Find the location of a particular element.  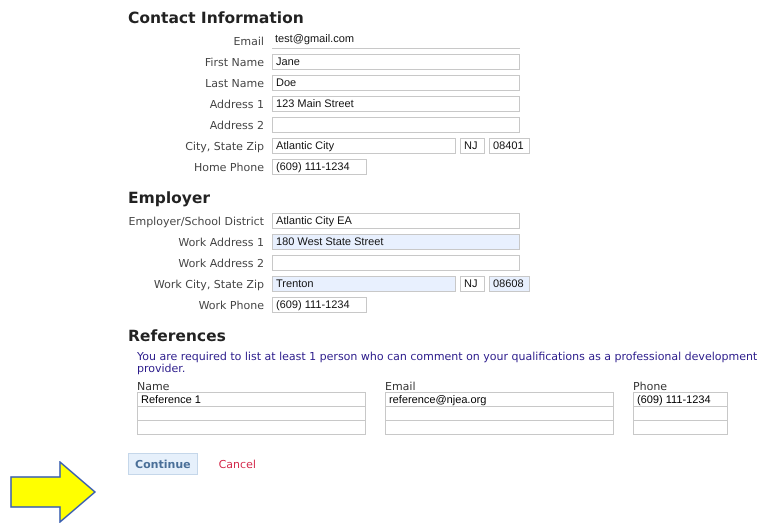

continue-button: Continue is located at coordinates (163, 464).